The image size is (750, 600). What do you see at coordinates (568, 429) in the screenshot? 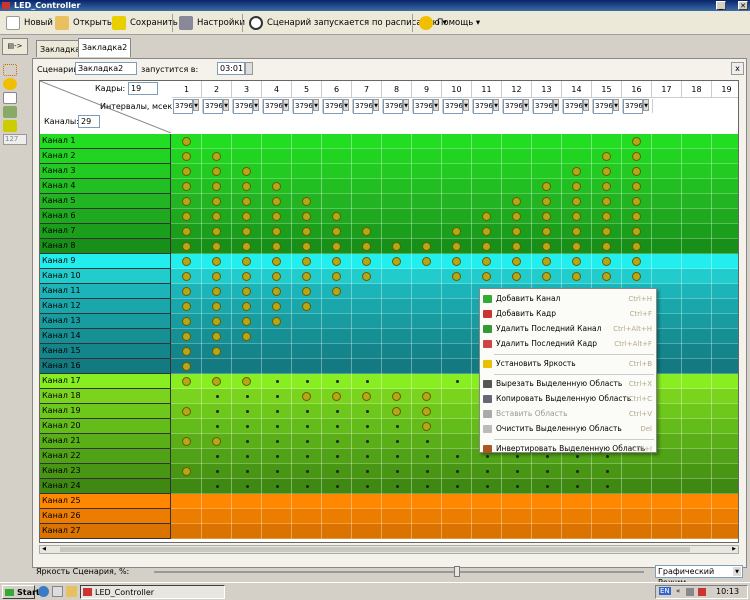
I see `context-menu-item: Очистить Выделенную Область Del` at bounding box center [568, 429].